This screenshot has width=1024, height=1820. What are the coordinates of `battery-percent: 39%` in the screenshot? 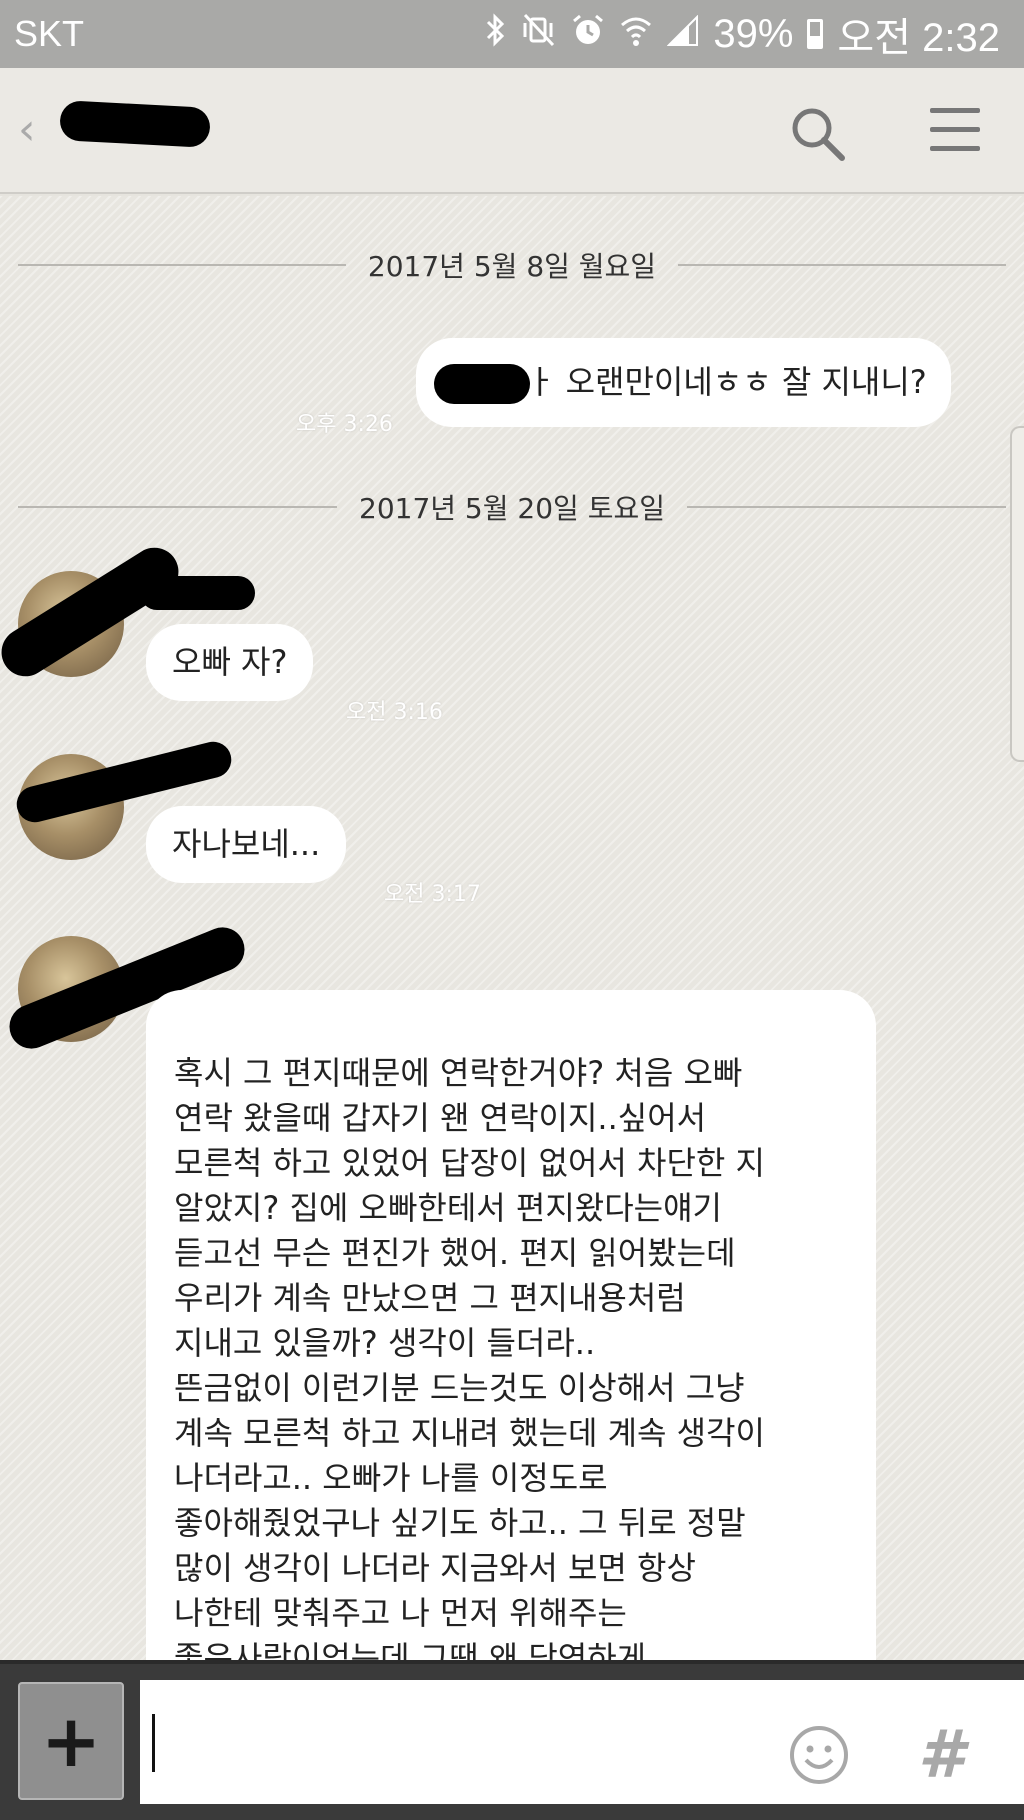 It's located at (753, 33).